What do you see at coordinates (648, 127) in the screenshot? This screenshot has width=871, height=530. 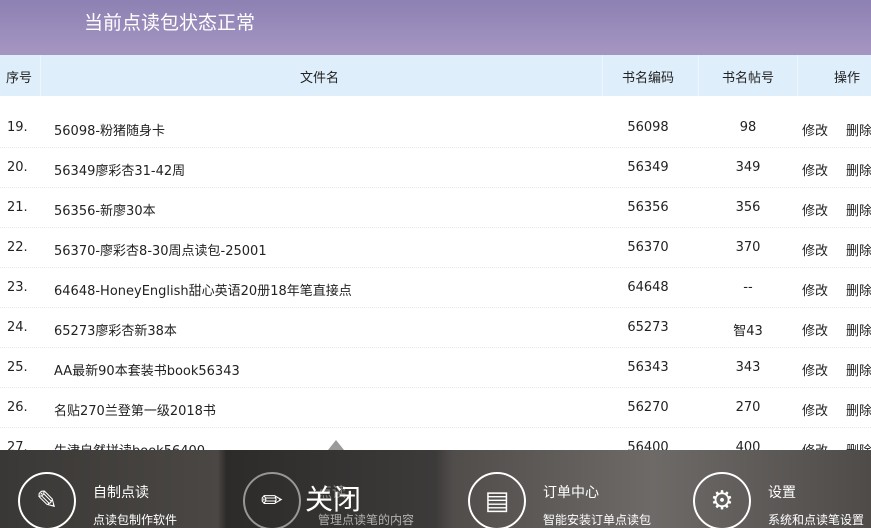 I see `row-code: 56098` at bounding box center [648, 127].